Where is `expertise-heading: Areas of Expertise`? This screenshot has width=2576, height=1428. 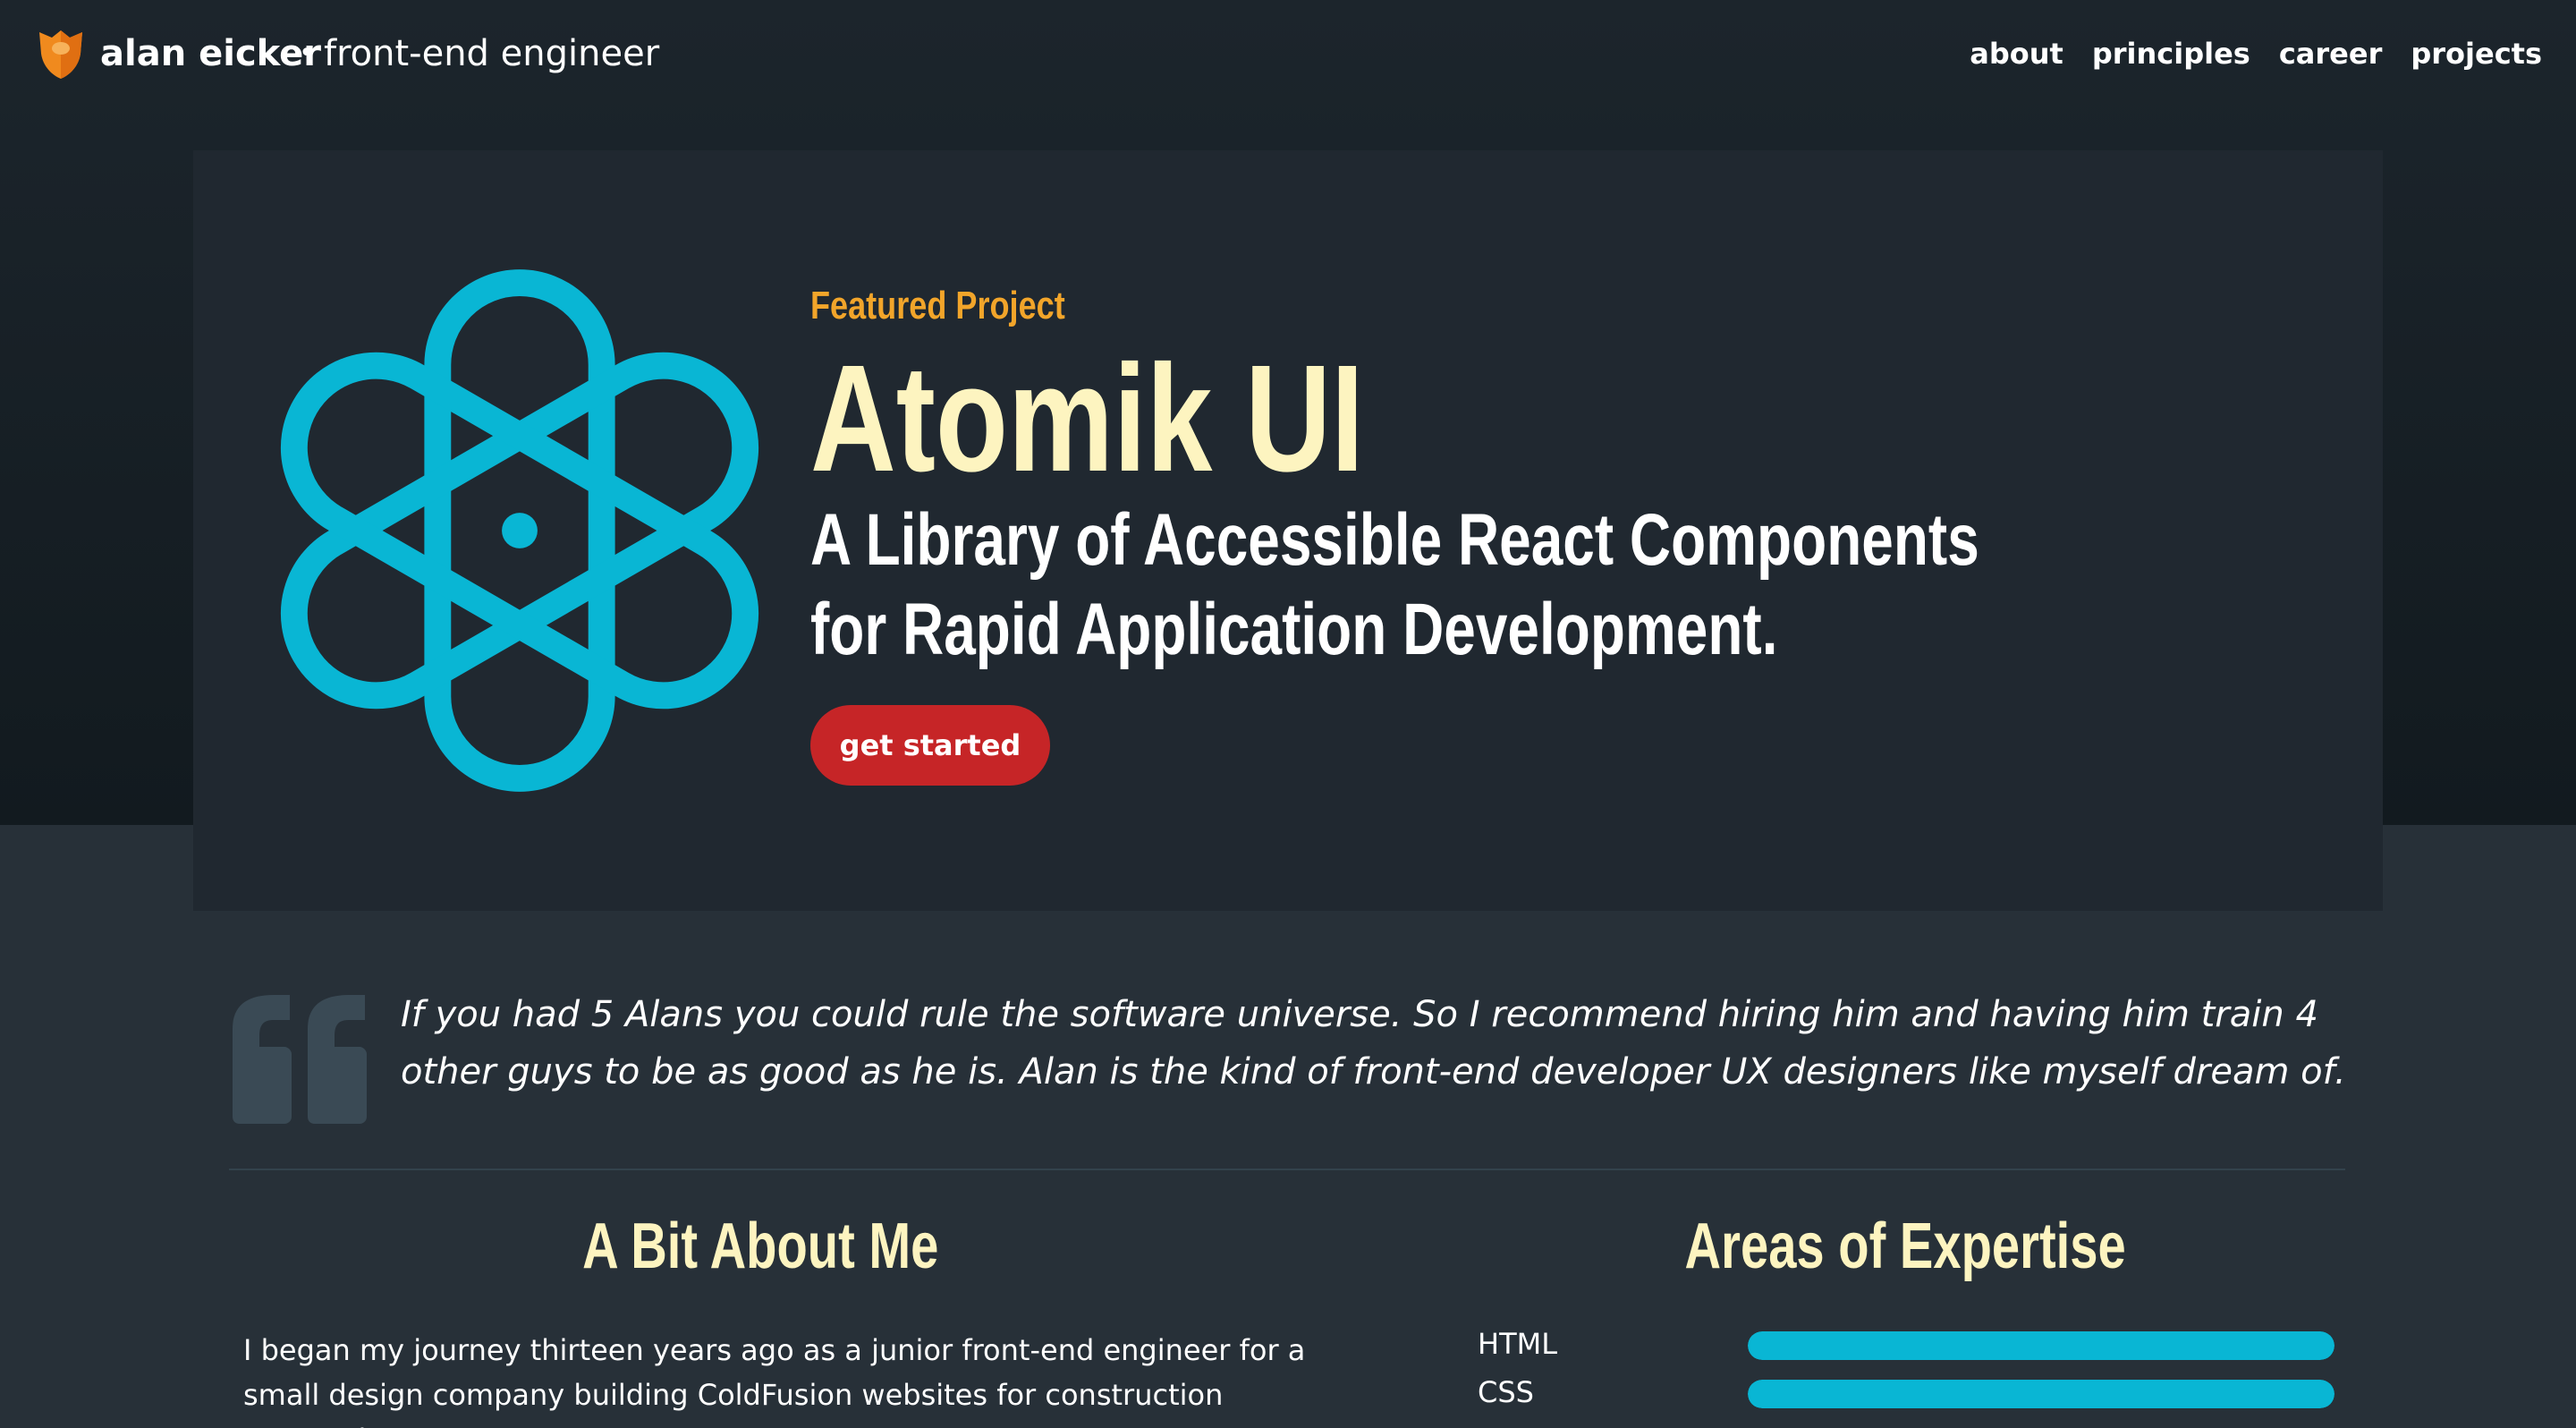
expertise-heading: Areas of Expertise is located at coordinates (1905, 1246).